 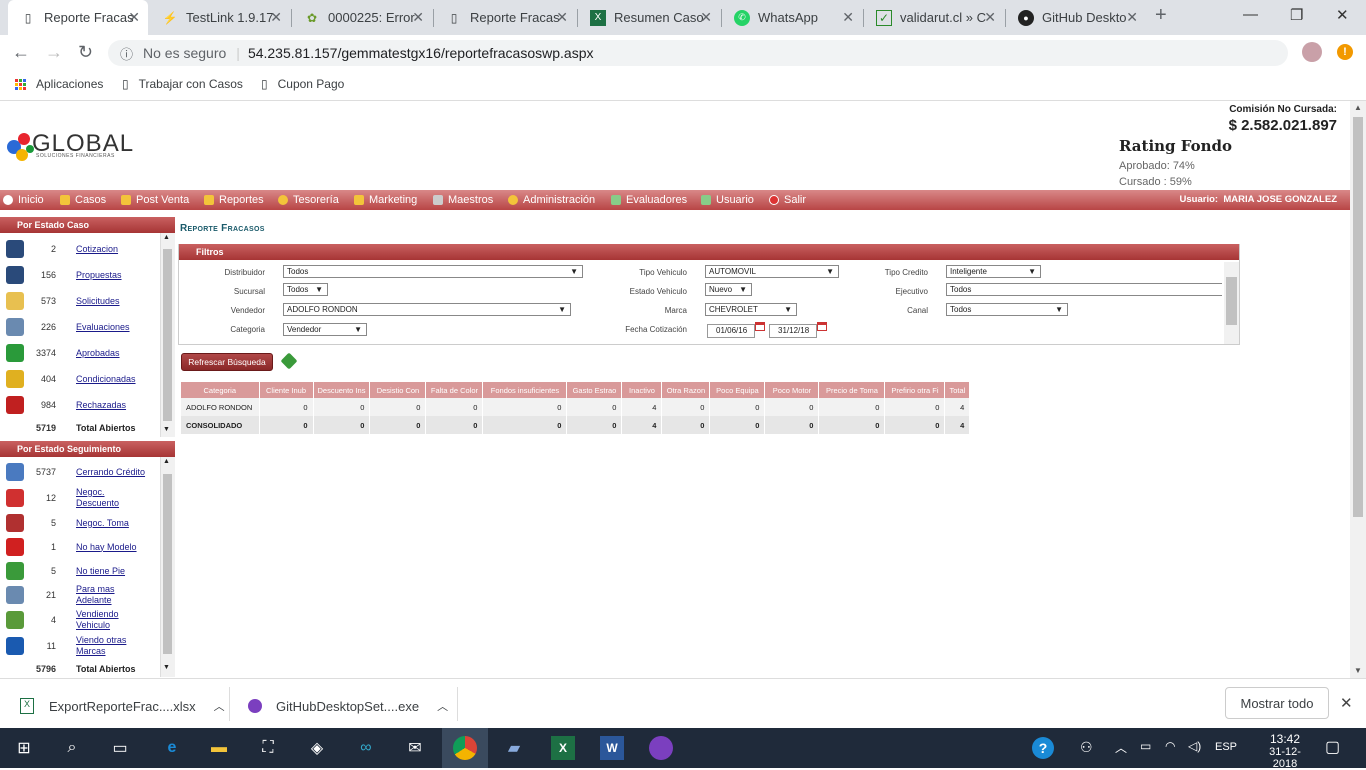 I want to click on dropbox-icon: ◈, so click(x=317, y=748).